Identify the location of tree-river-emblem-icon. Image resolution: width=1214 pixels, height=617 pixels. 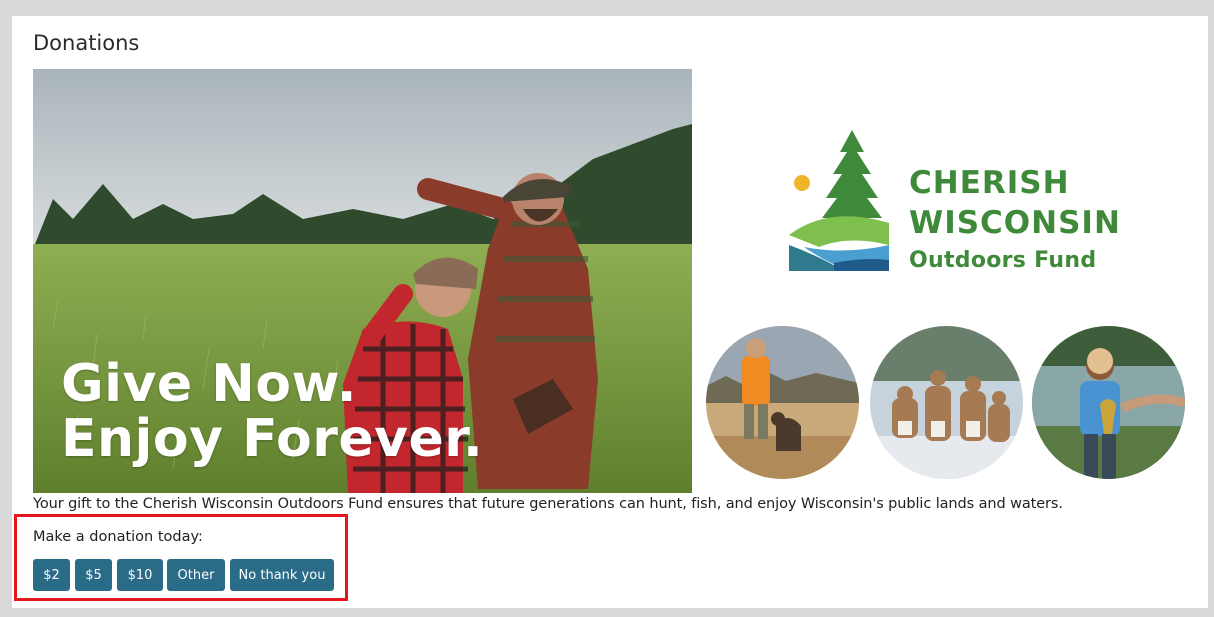
(839, 200).